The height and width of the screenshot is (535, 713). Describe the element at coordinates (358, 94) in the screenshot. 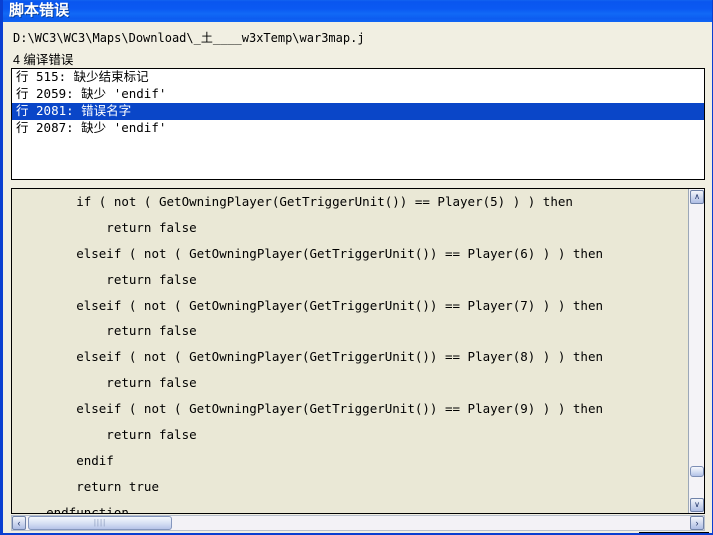

I see `error-list-item: 行 2059: 缺少 'endif'` at that location.